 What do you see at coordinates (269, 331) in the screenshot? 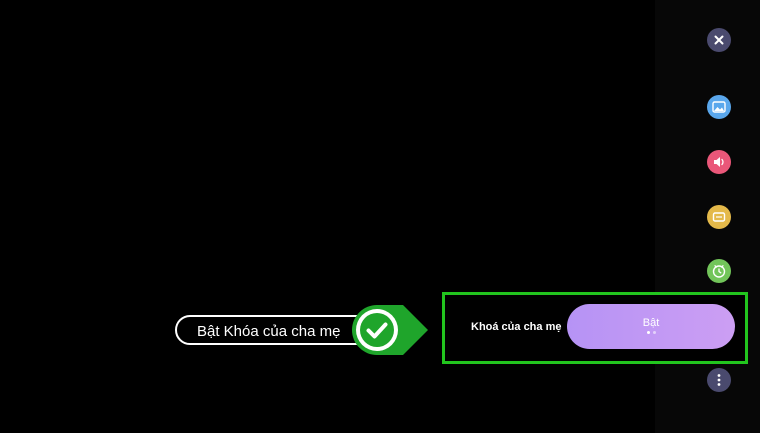
I see `callout-text: Bật Khóa của cha mẹ` at bounding box center [269, 331].